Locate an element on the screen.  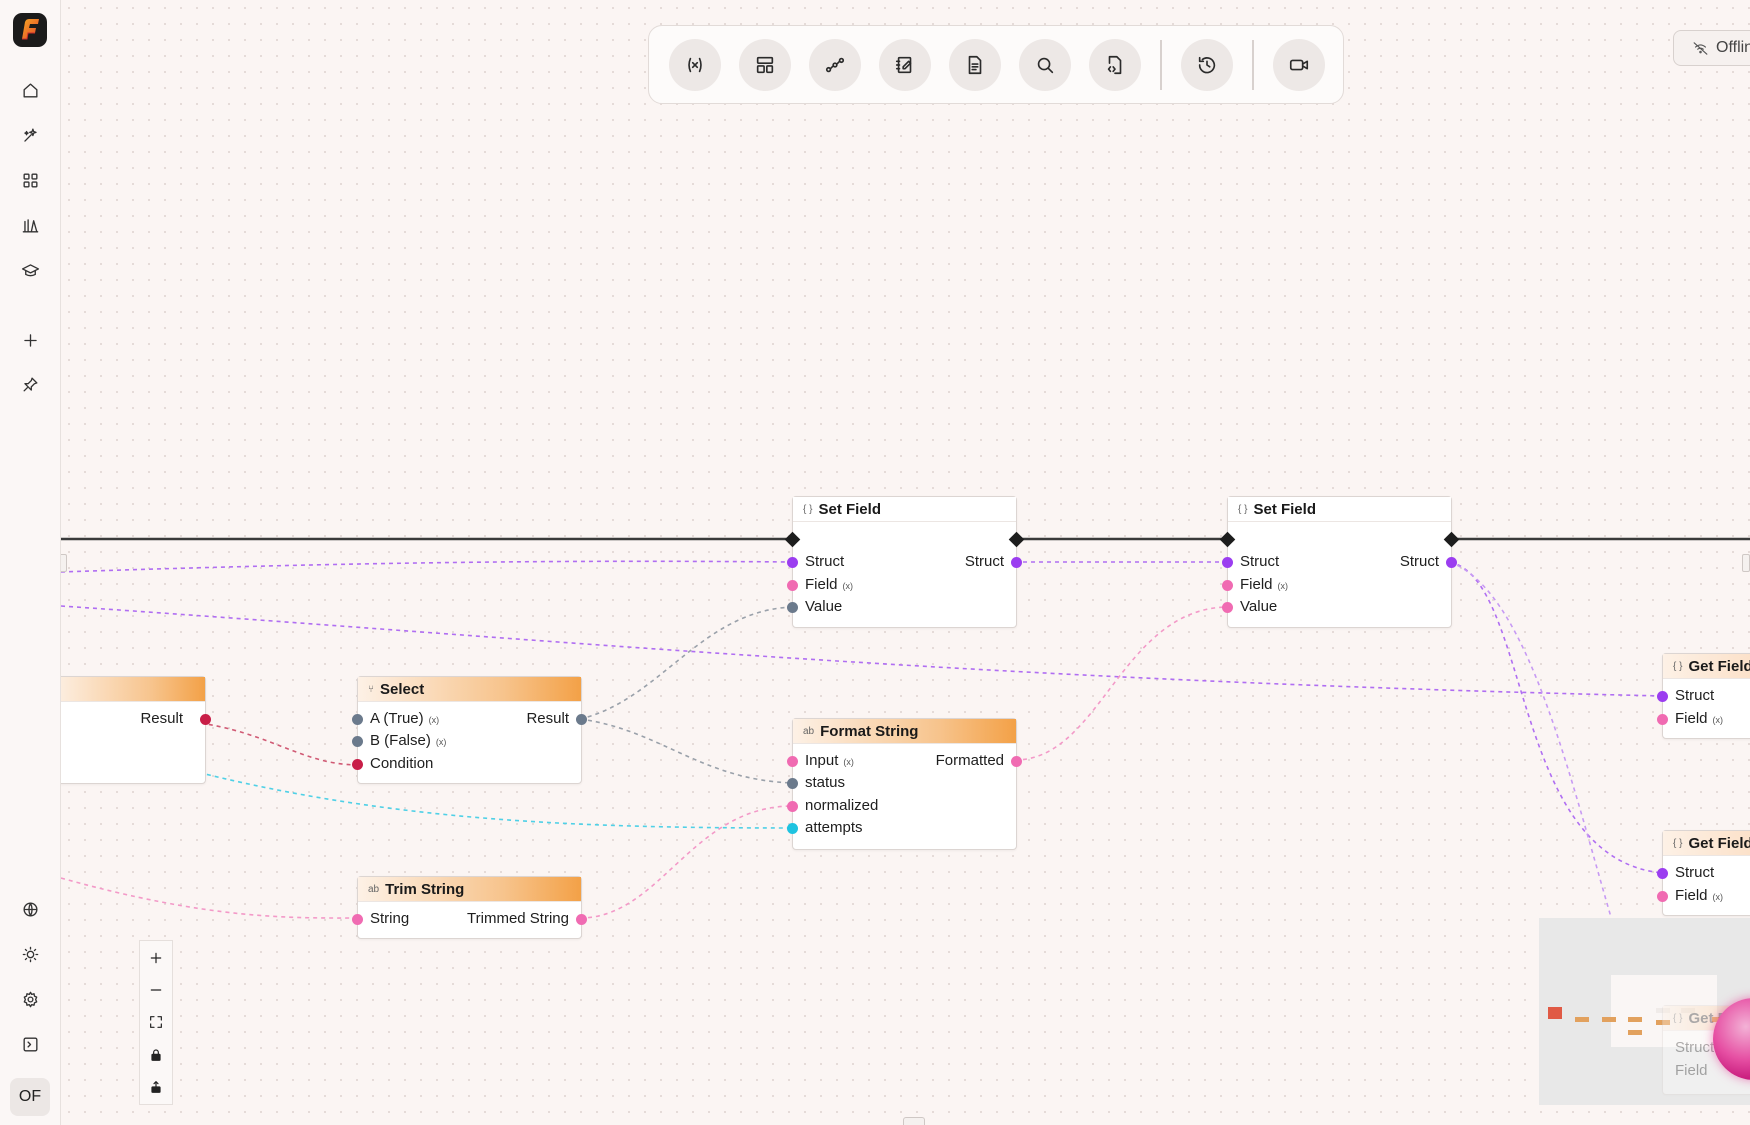
library-icon is located at coordinates (30, 225).